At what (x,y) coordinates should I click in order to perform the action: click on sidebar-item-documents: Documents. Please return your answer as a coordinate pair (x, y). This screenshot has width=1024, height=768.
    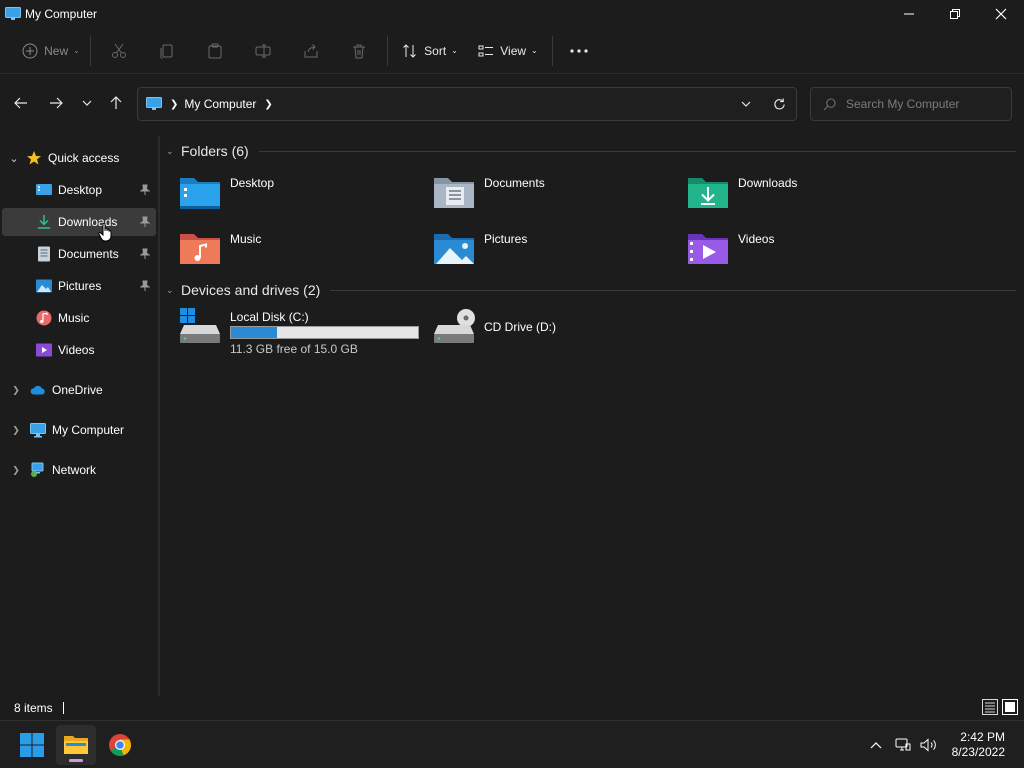
    Looking at the image, I should click on (79, 254).